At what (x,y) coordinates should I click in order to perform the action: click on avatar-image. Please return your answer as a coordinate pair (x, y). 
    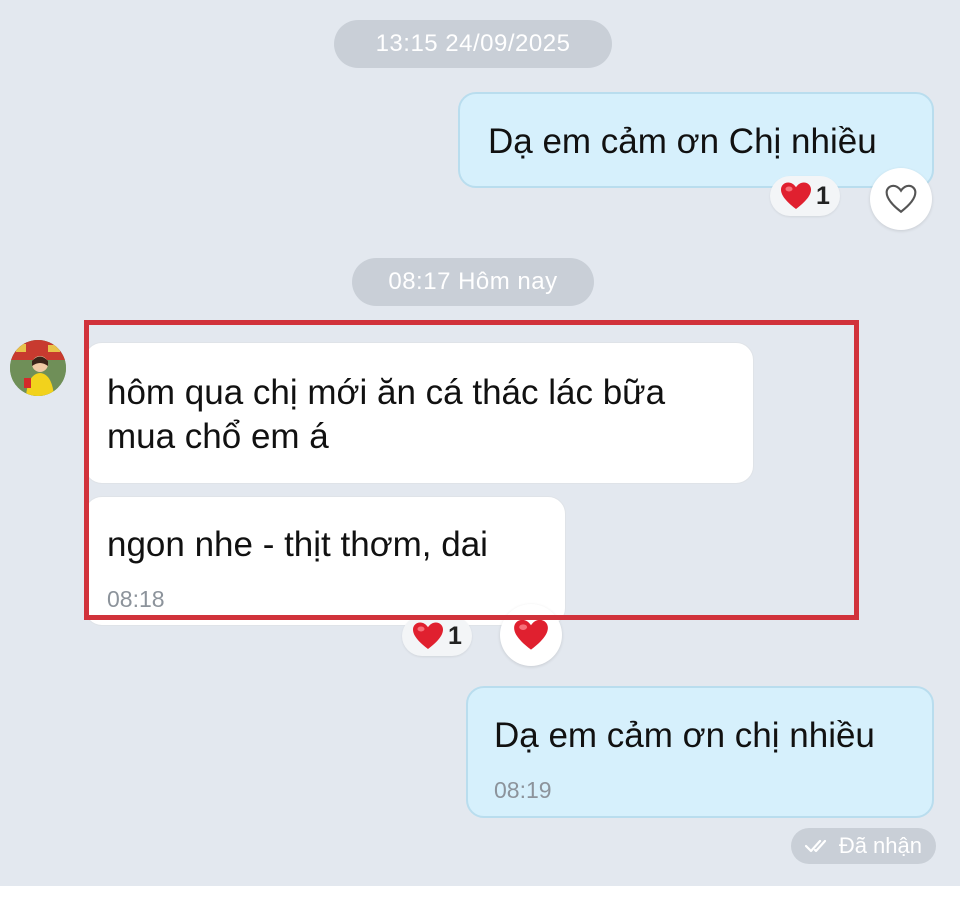
    Looking at the image, I should click on (38, 368).